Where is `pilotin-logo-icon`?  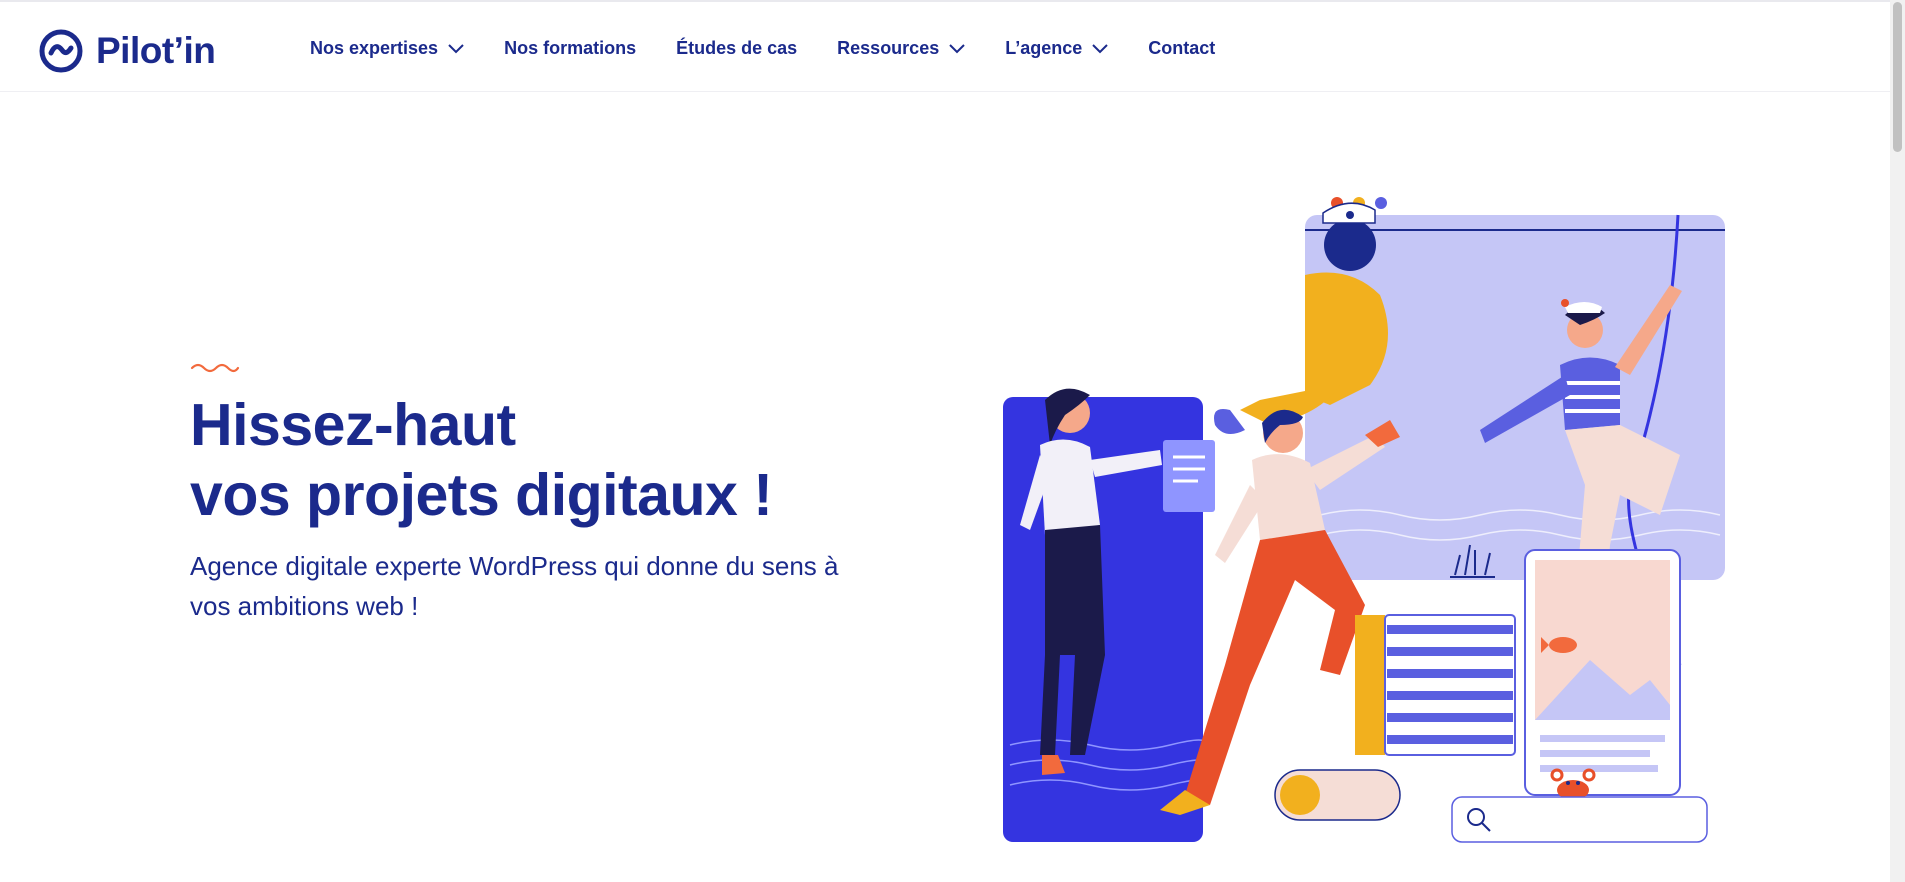
pilotin-logo-icon is located at coordinates (61, 51).